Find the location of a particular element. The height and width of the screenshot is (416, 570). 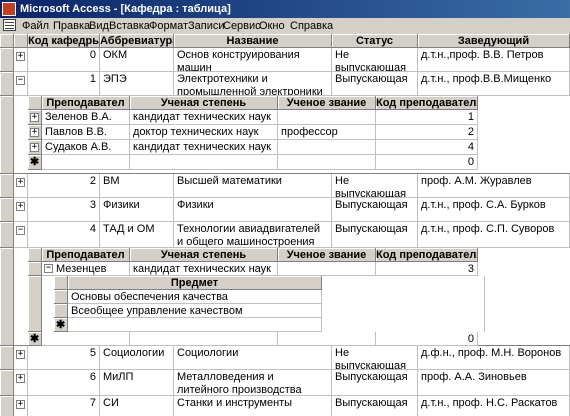

cell-name: Станки и инструменты is located at coordinates (253, 406).